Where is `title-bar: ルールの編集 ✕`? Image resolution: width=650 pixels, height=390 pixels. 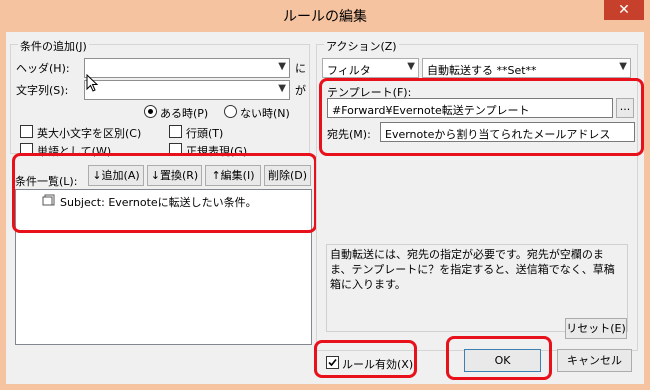 title-bar: ルールの編集 ✕ is located at coordinates (325, 16).